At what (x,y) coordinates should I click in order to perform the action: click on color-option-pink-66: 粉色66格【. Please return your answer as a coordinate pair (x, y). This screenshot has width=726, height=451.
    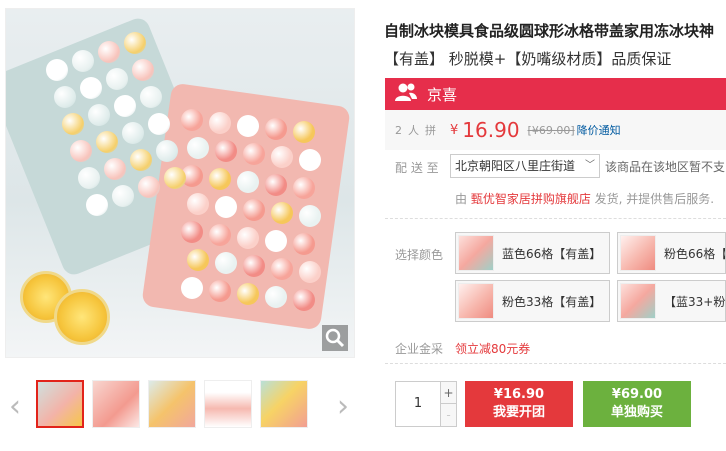
    Looking at the image, I should click on (671, 253).